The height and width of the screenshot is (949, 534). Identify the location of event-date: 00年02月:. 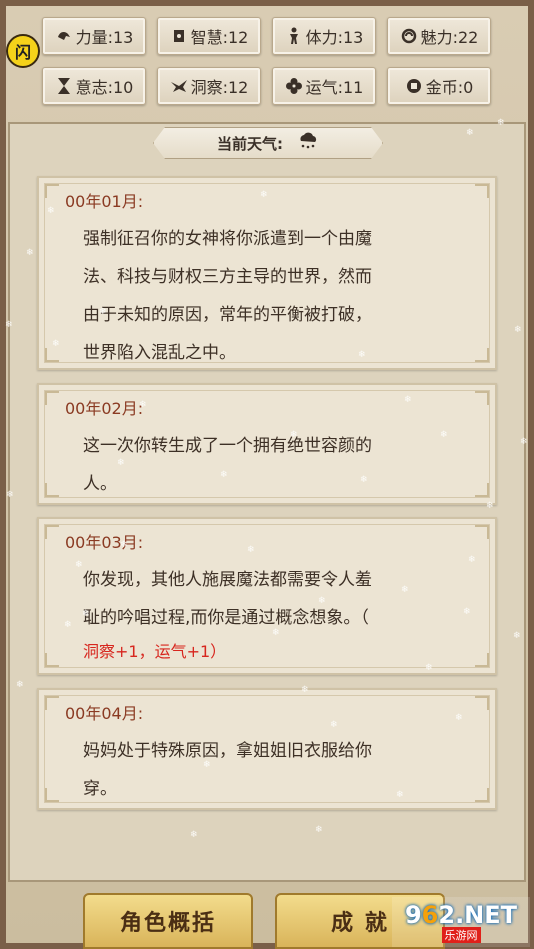
(104, 408).